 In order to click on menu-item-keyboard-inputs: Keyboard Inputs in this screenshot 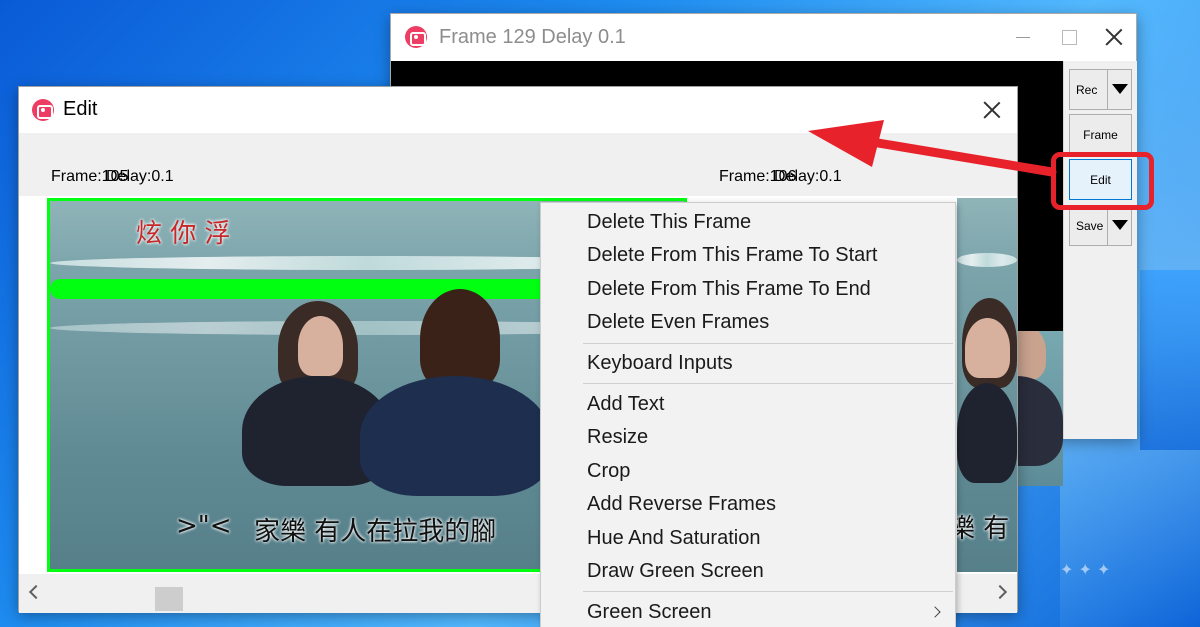, I will do `click(748, 363)`.